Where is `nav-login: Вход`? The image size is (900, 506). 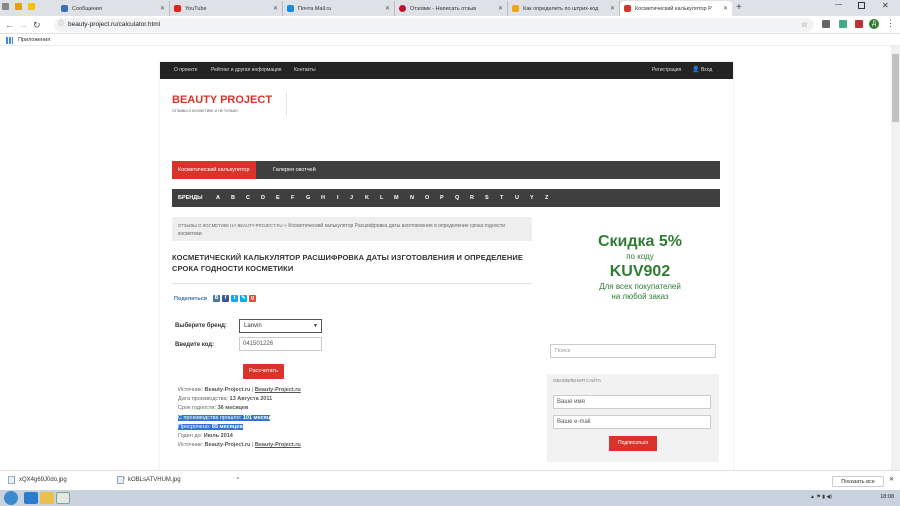 nav-login: Вход is located at coordinates (706, 70).